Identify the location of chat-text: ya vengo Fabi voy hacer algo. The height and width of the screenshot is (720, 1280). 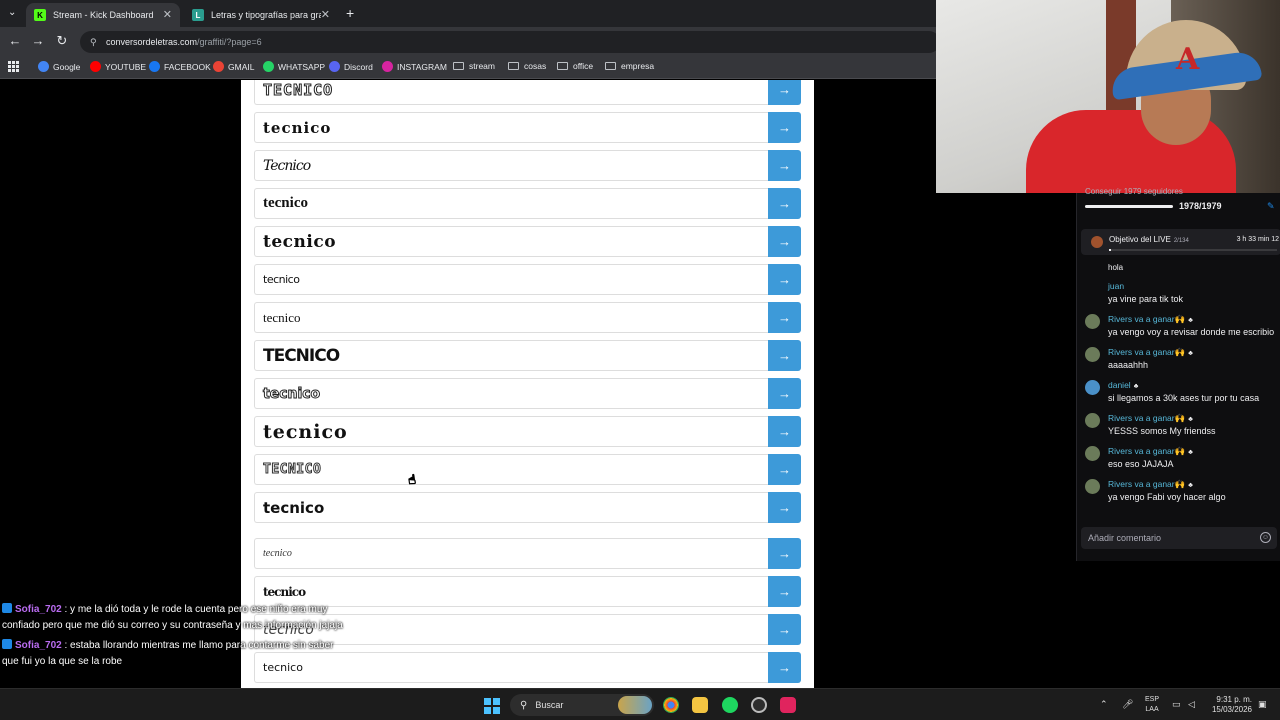
(1167, 497).